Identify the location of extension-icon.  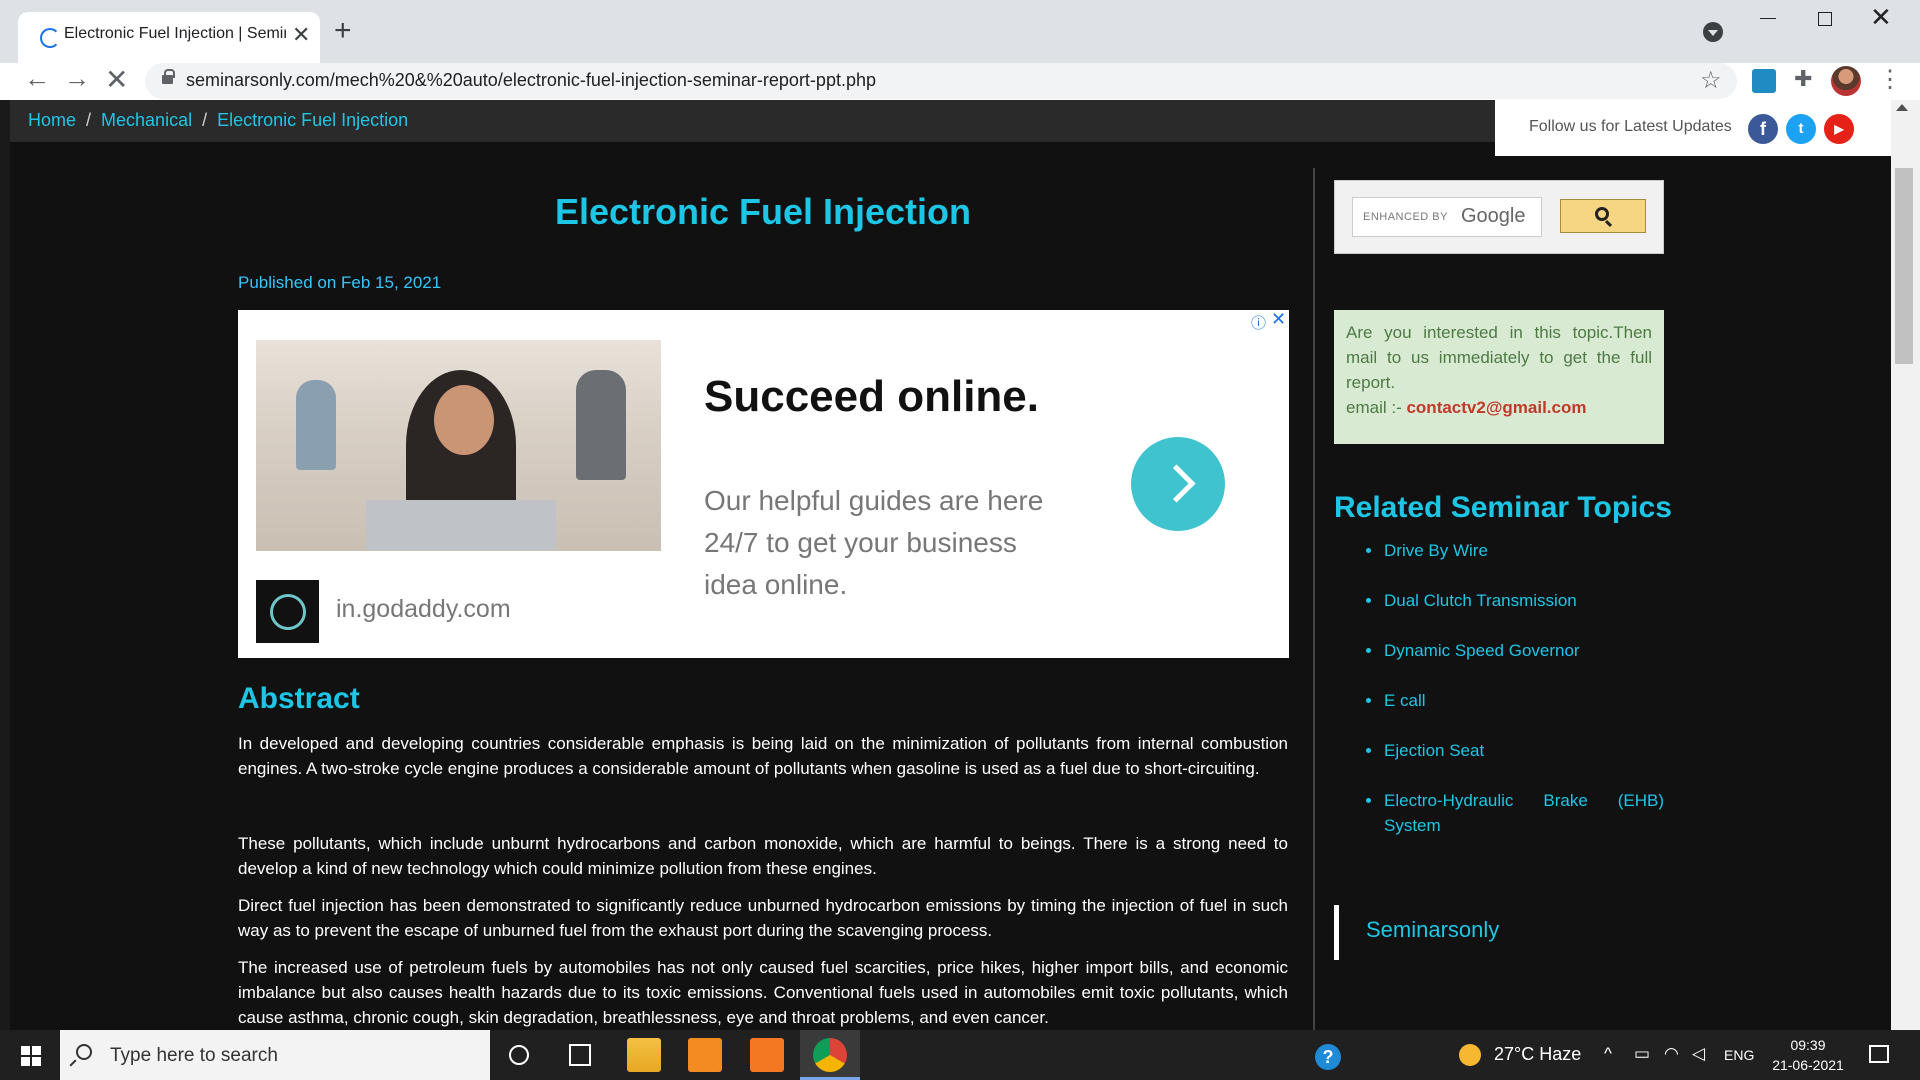
(1764, 81).